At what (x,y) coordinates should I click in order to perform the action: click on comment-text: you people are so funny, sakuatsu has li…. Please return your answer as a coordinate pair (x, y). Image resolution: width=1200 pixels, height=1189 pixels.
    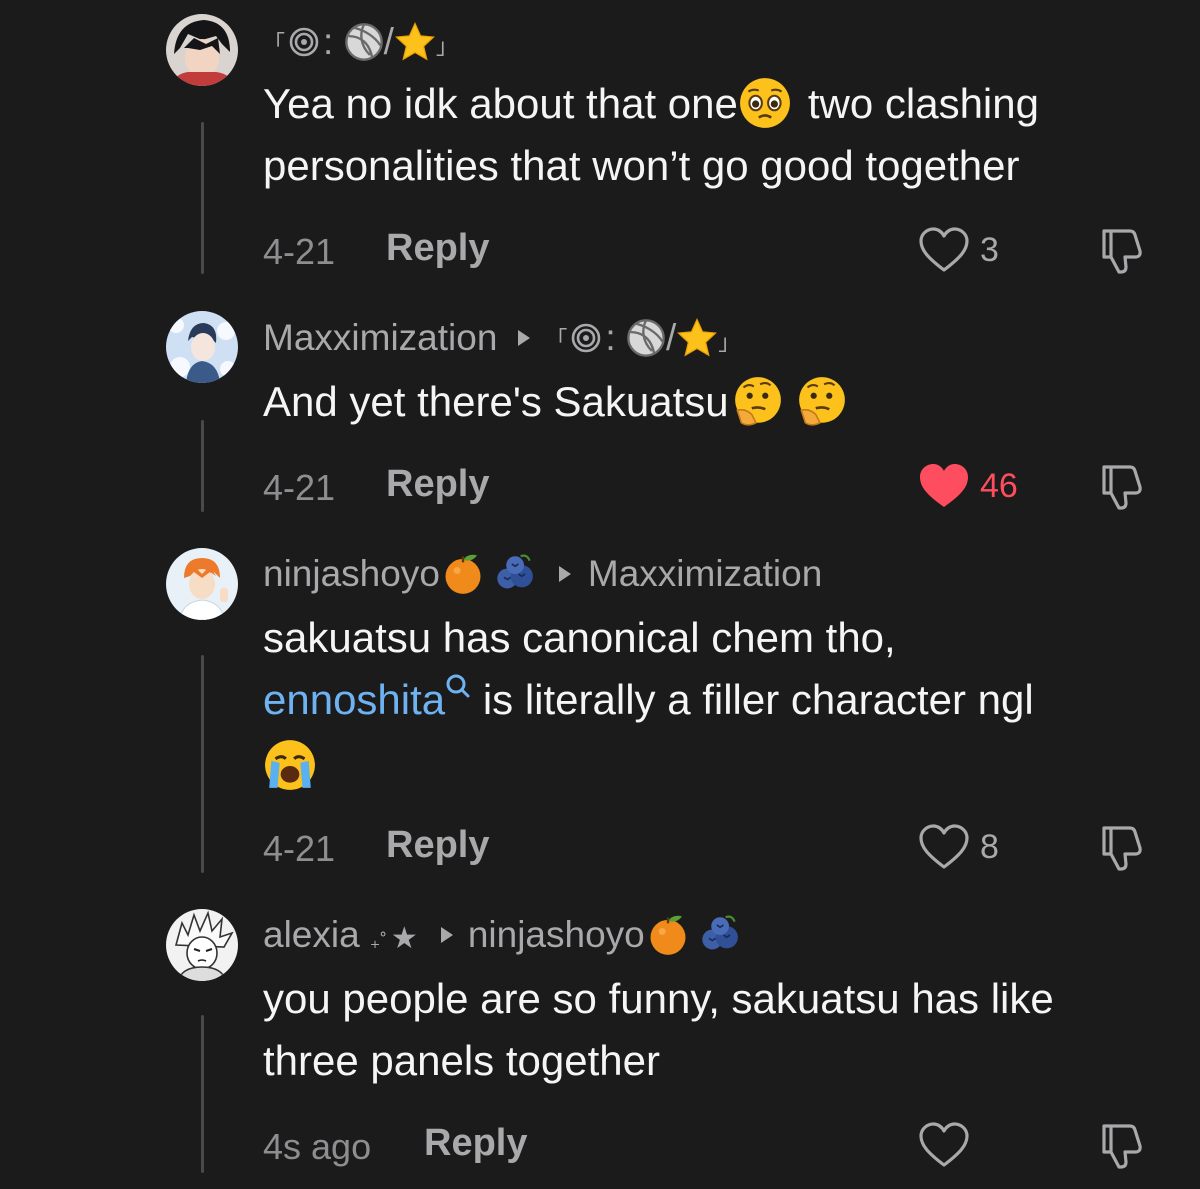
    Looking at the image, I should click on (658, 1030).